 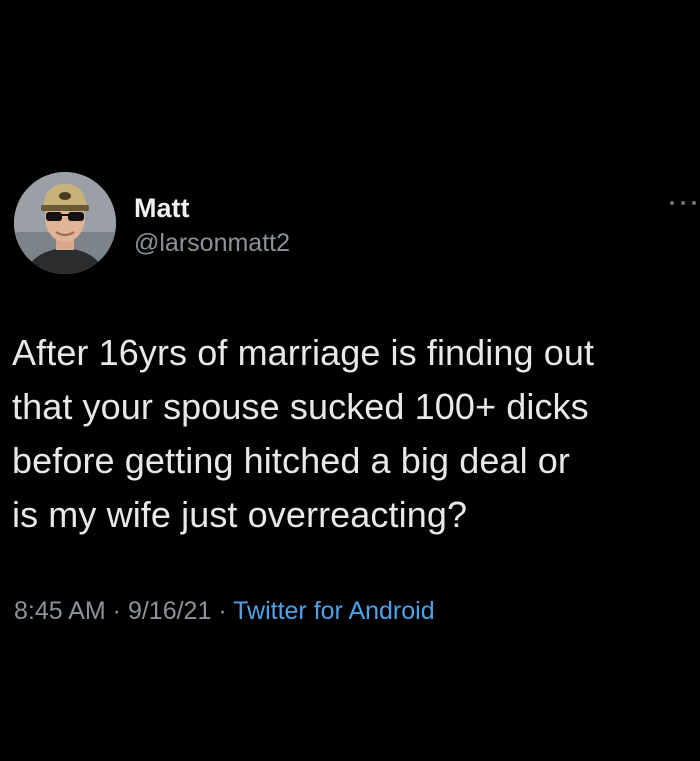 What do you see at coordinates (162, 208) in the screenshot?
I see `display-name: Matt` at bounding box center [162, 208].